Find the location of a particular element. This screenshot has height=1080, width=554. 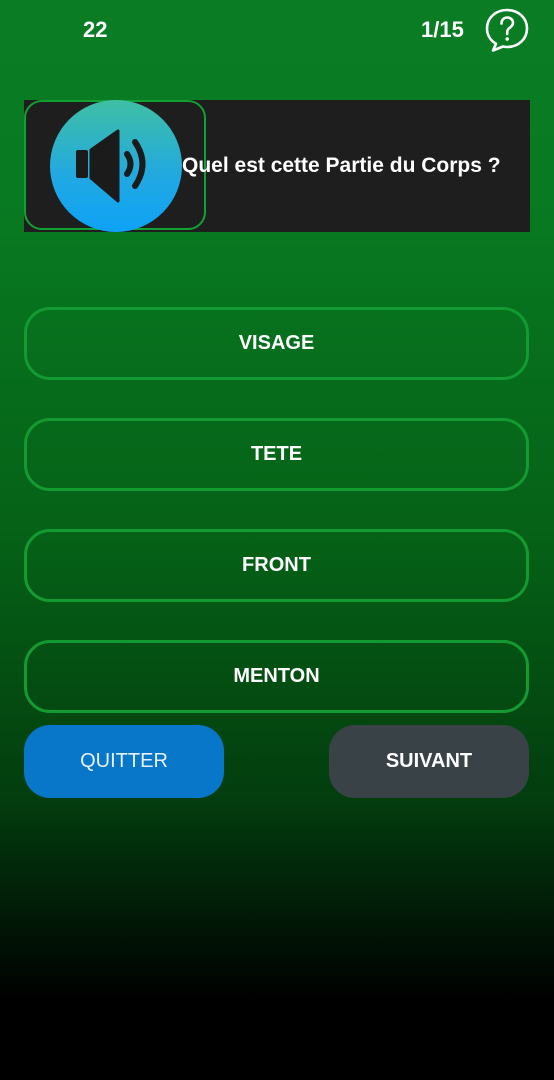

answer-option-menton: MENTON is located at coordinates (276, 676).